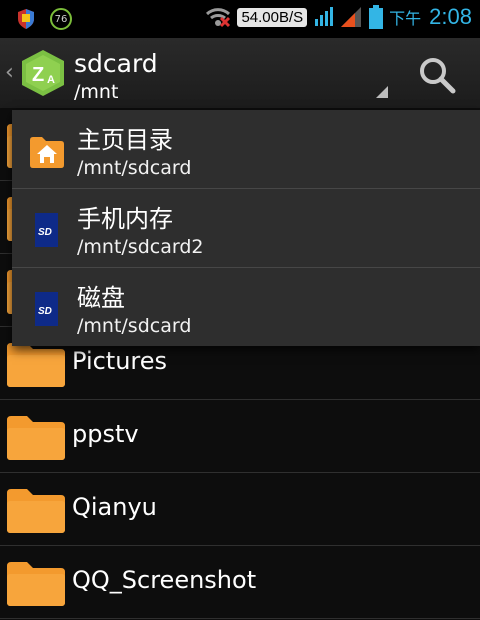  Describe the element at coordinates (376, 17) in the screenshot. I see `battery-icon` at that location.